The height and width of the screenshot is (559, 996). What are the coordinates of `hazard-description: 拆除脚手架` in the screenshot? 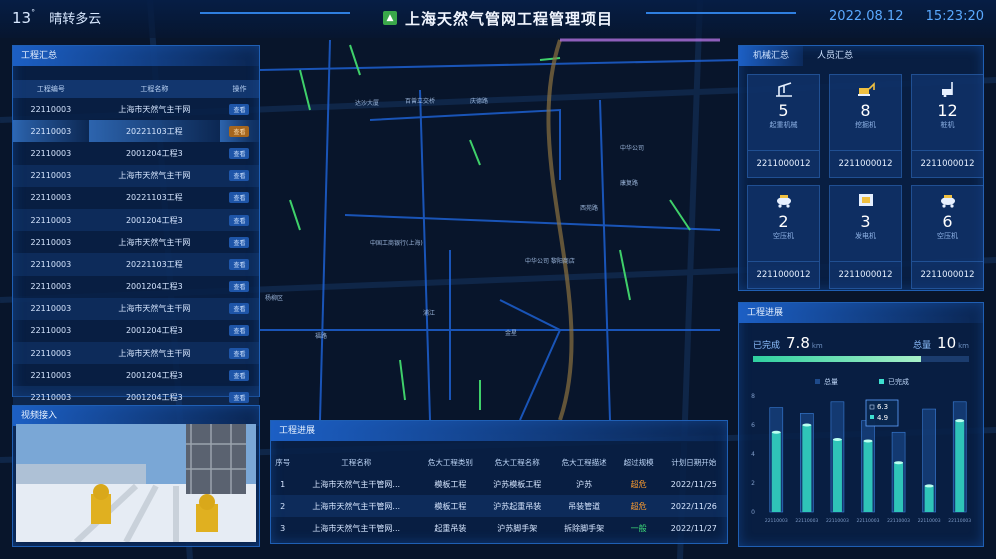 It's located at (584, 528).